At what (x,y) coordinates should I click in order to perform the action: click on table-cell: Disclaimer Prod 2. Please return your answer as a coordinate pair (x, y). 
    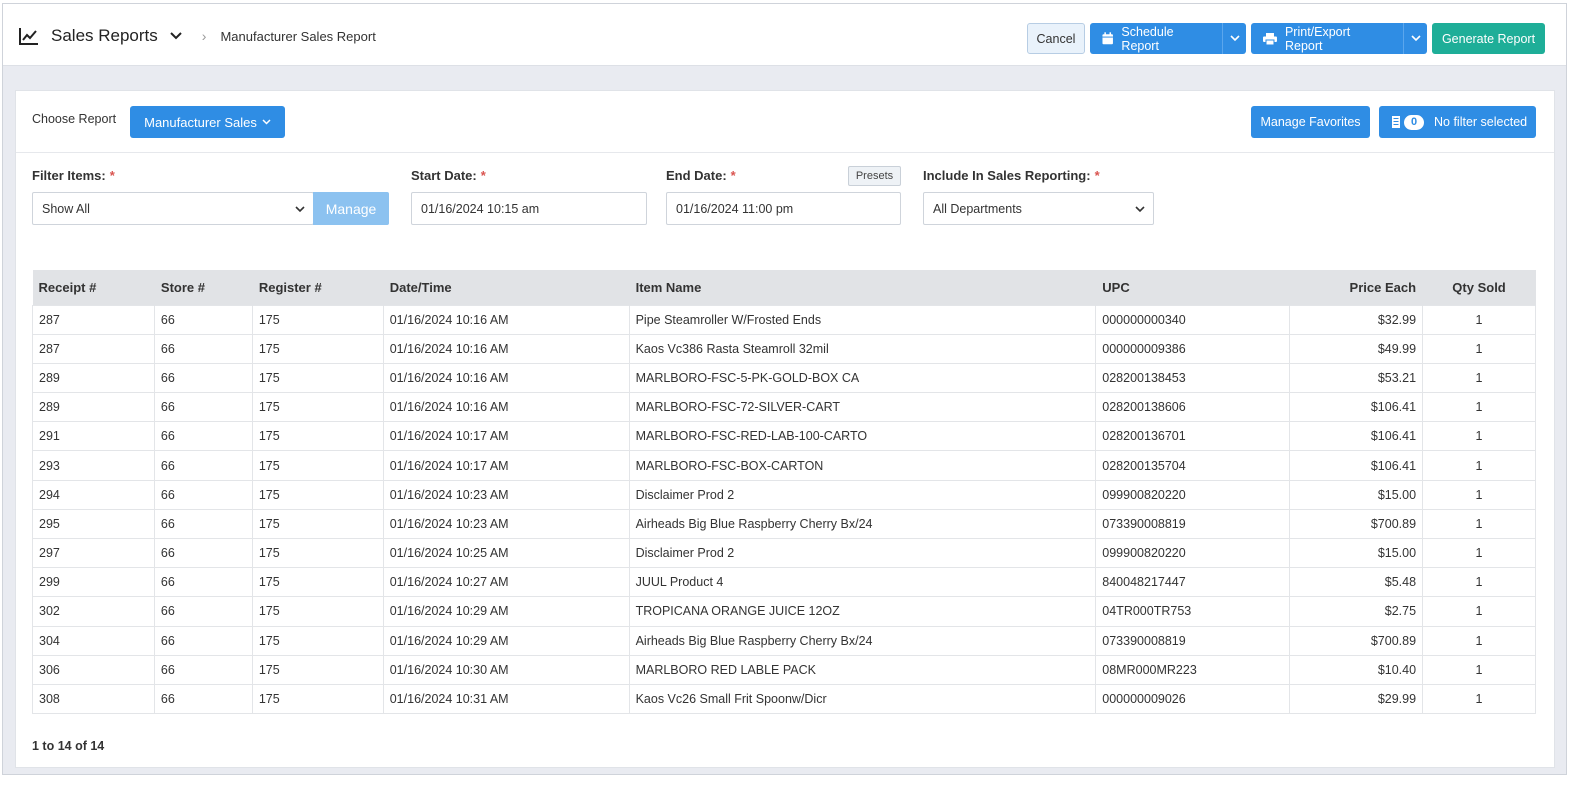
    Looking at the image, I should click on (862, 553).